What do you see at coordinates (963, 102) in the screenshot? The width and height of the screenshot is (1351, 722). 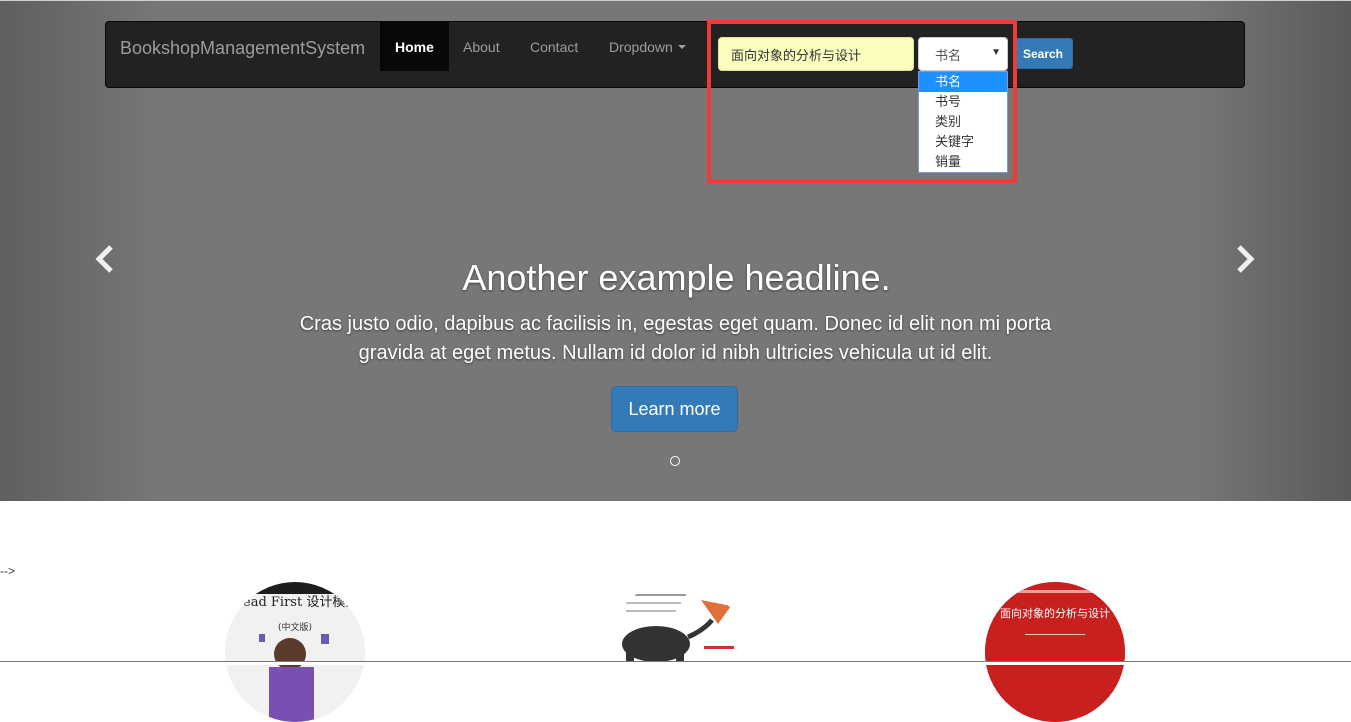 I see `dropdown-option: 书号` at bounding box center [963, 102].